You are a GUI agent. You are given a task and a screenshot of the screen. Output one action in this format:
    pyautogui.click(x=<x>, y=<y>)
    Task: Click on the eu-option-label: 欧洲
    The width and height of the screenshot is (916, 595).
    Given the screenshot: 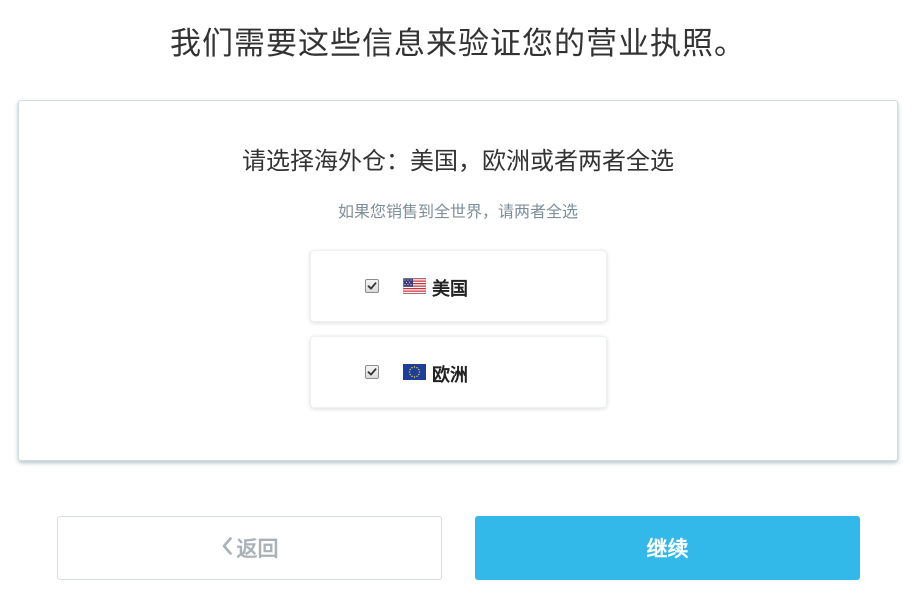 What is the action you would take?
    pyautogui.click(x=450, y=375)
    